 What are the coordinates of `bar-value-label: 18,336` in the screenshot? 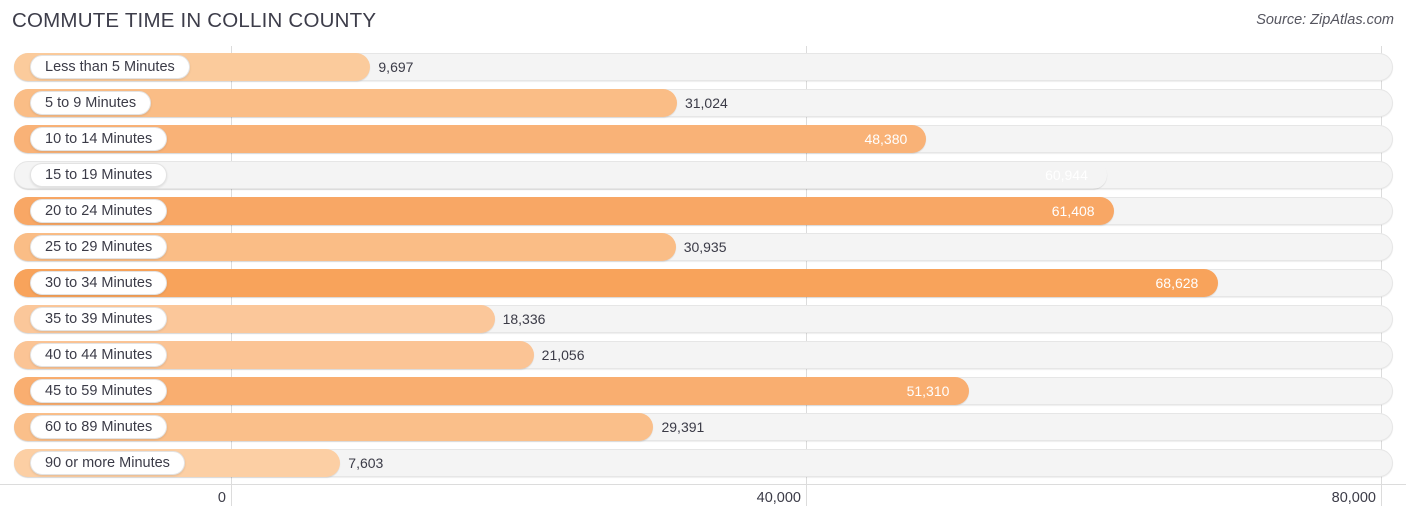 It's located at (524, 319).